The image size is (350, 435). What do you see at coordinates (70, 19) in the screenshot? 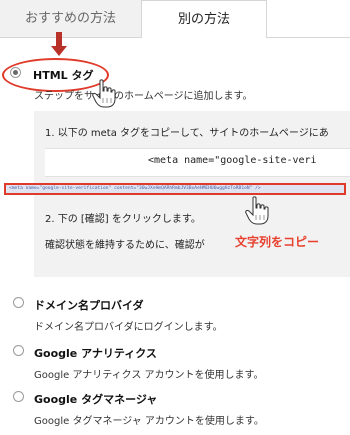
I see `tab-recommended: おすすめの方法` at bounding box center [70, 19].